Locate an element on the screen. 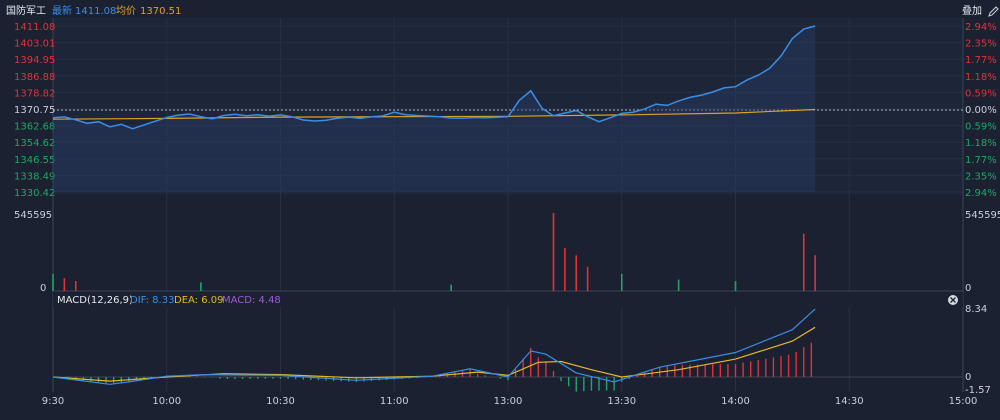 Image resolution: width=1000 pixels, height=420 pixels. percent-tick-label: 0.00% is located at coordinates (981, 110).